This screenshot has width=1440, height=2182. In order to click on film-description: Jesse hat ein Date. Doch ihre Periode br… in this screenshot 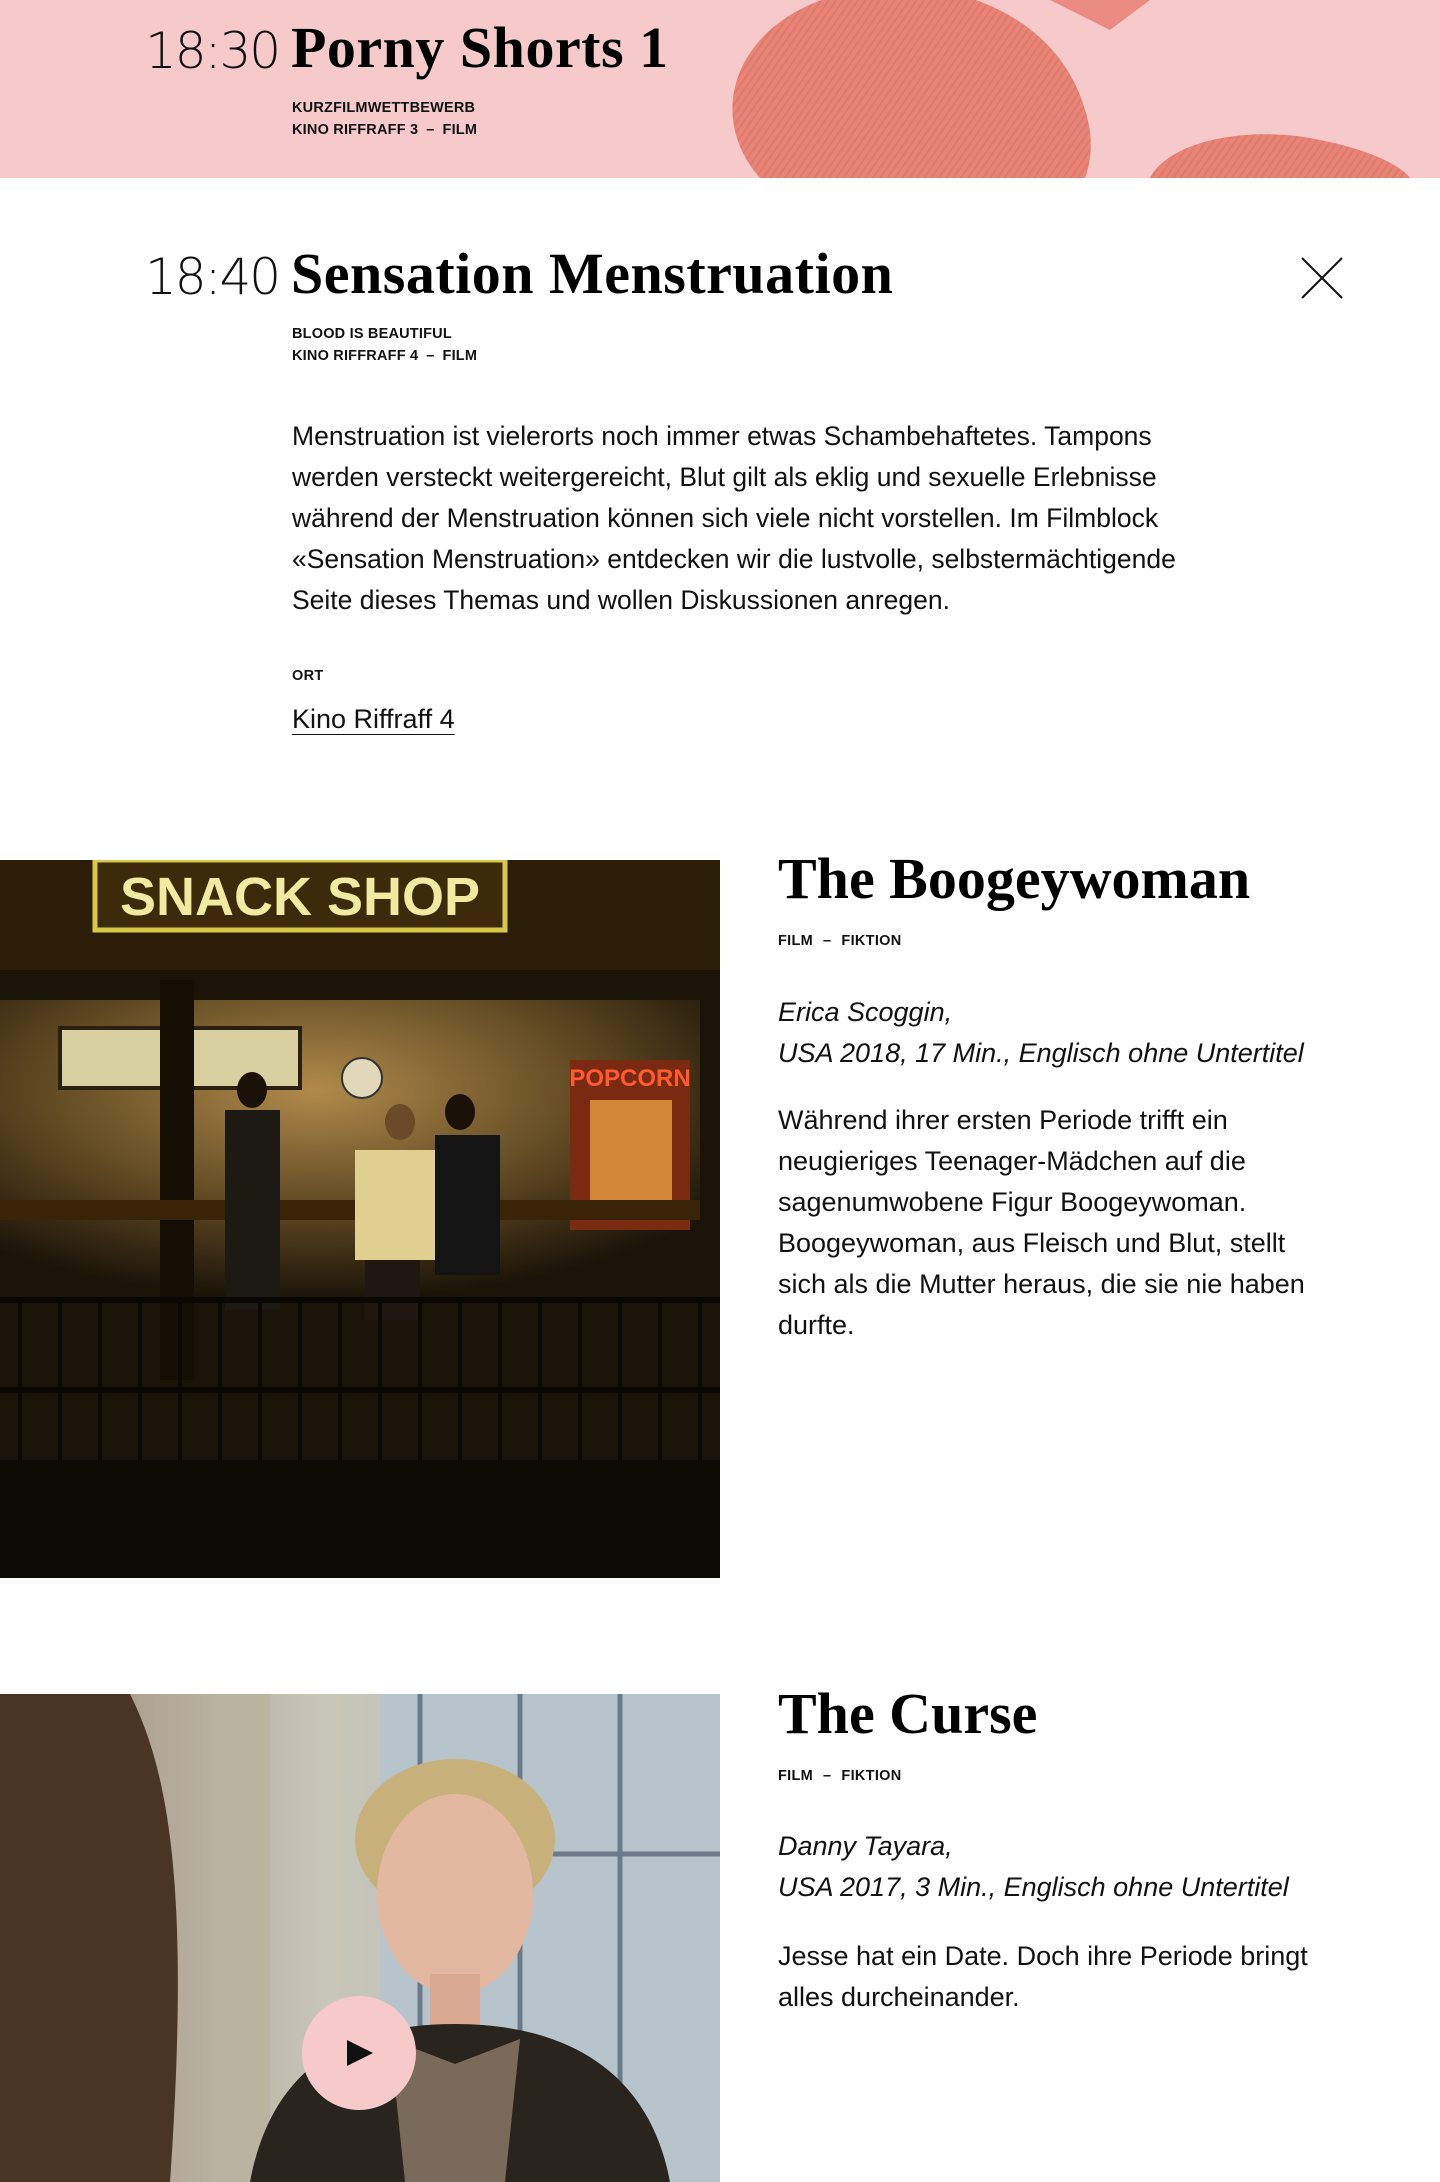, I will do `click(1043, 1976)`.